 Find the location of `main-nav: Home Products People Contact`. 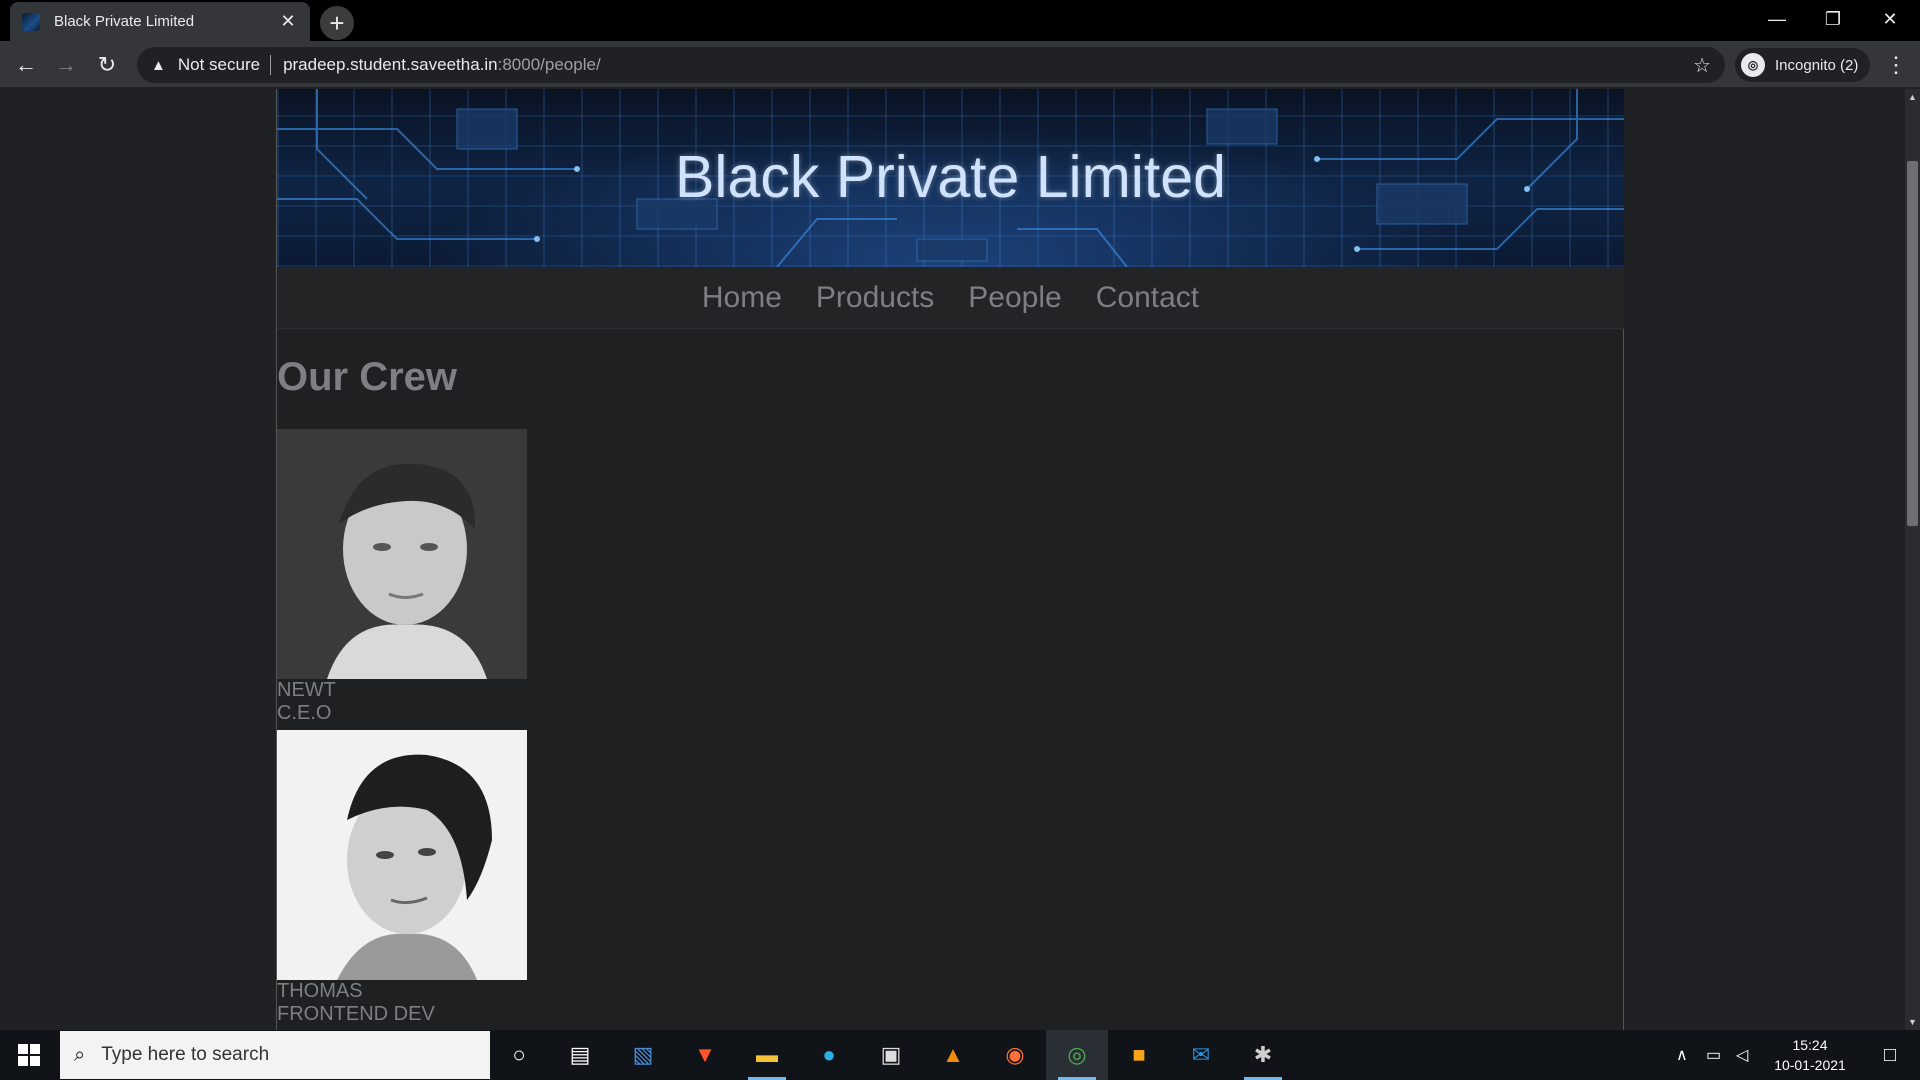

main-nav: Home Products People Contact is located at coordinates (950, 298).